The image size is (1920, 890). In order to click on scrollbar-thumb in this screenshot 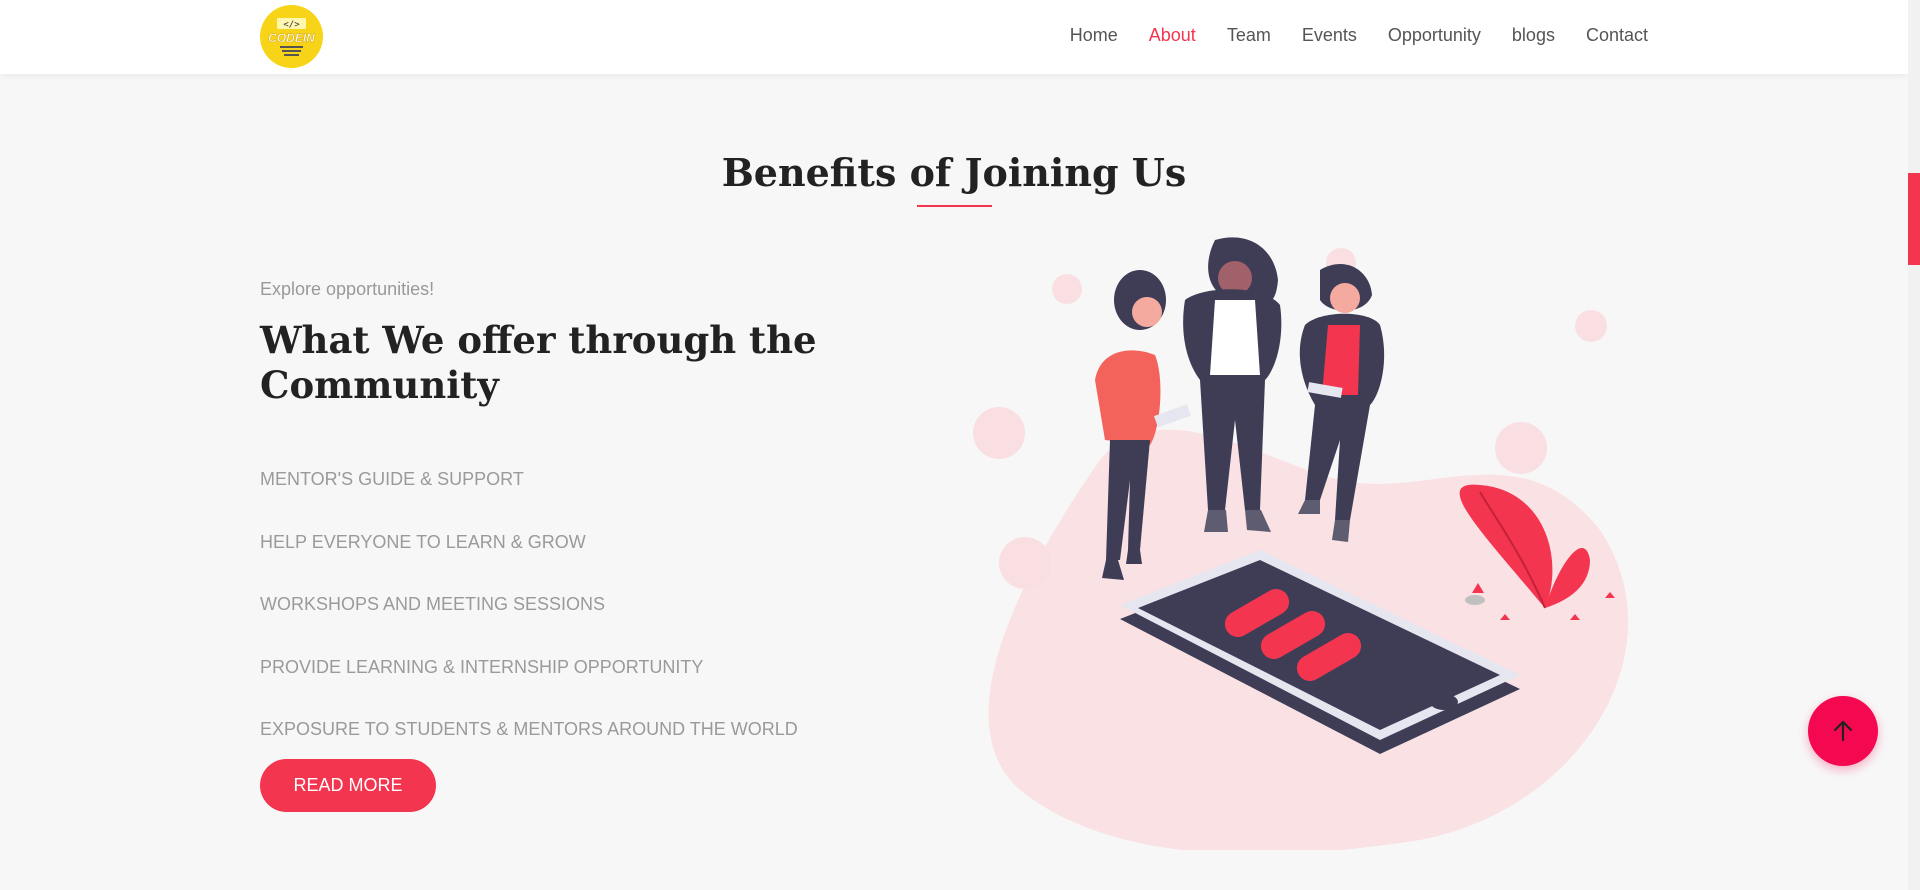, I will do `click(1914, 219)`.